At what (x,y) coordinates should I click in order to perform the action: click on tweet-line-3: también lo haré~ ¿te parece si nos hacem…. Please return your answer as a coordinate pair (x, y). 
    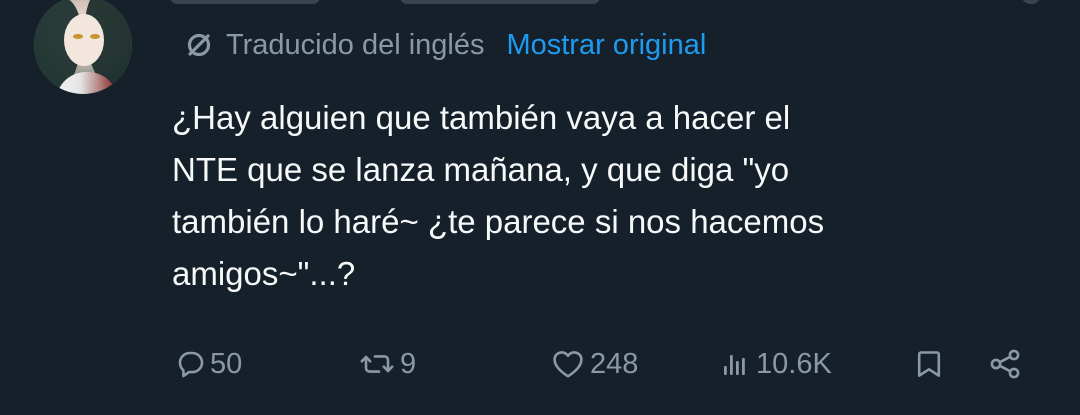
    Looking at the image, I should click on (498, 221).